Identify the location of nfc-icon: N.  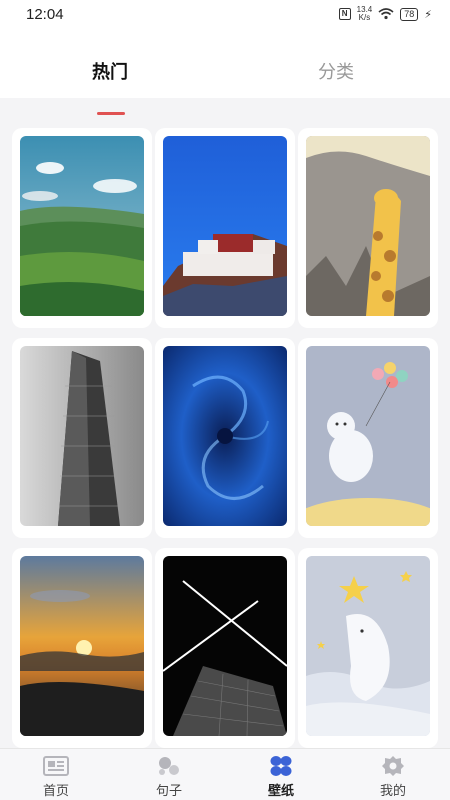
(344, 14).